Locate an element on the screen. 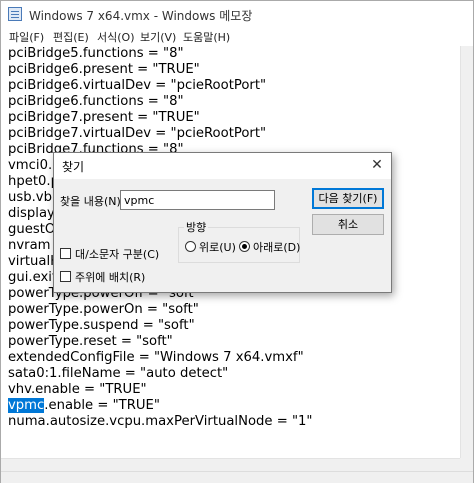  find-dialog-title-bar: 찾기 ✕ is located at coordinates (222, 166).